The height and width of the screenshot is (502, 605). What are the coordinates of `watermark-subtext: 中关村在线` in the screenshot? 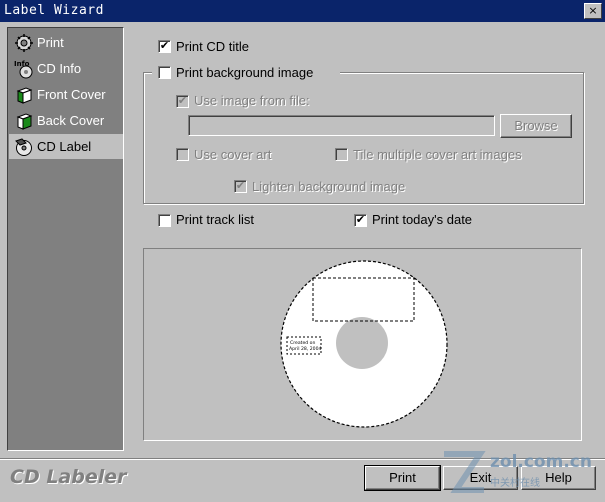 It's located at (515, 483).